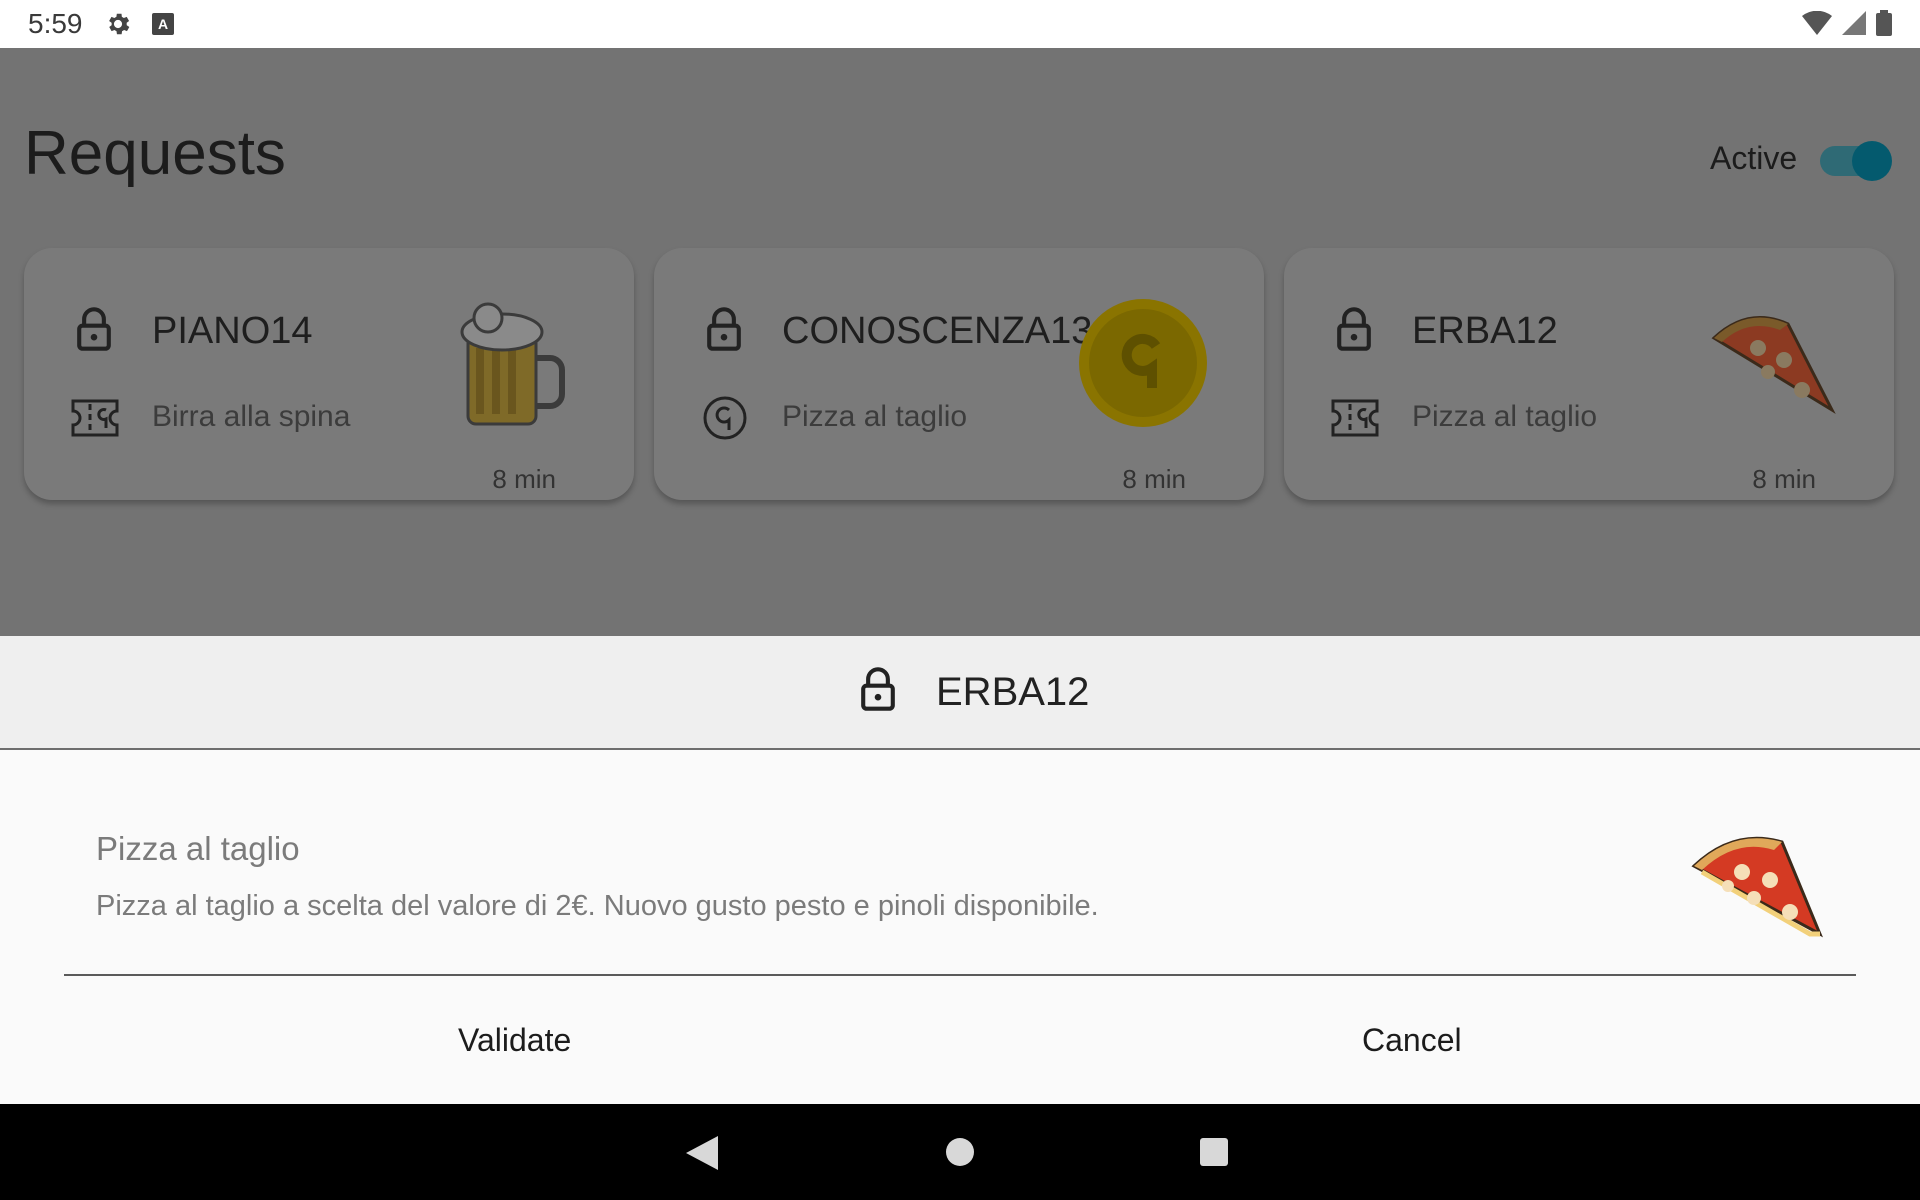  I want to click on recents-icon, so click(1214, 1152).